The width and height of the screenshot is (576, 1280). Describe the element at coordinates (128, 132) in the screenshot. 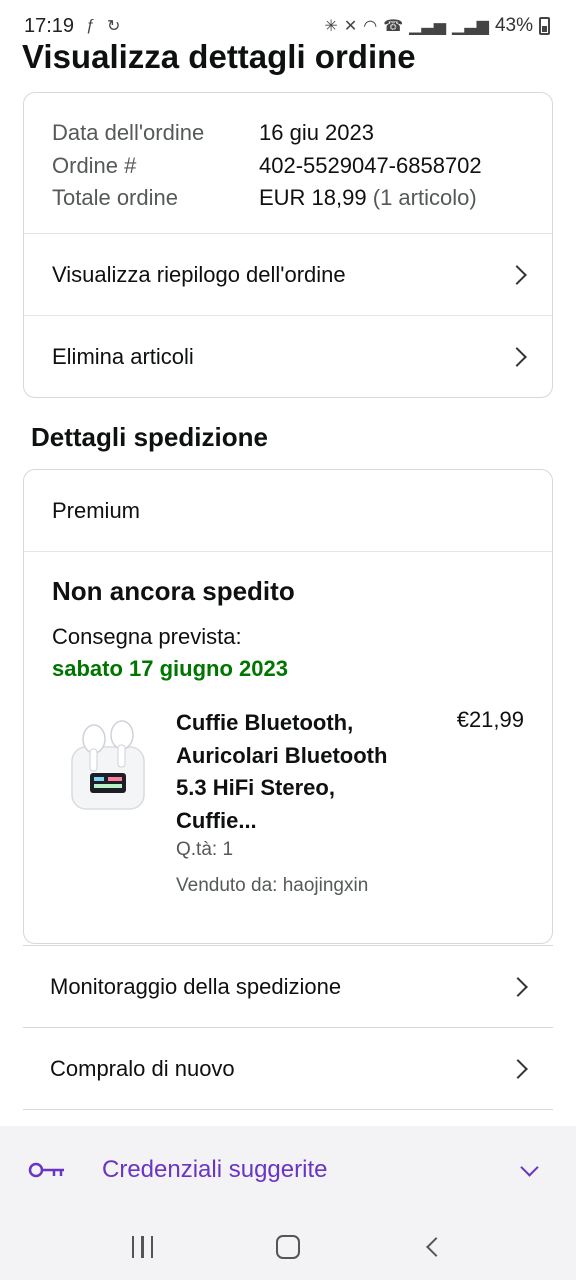

I see `order-date-label: Data dell'ordine` at that location.